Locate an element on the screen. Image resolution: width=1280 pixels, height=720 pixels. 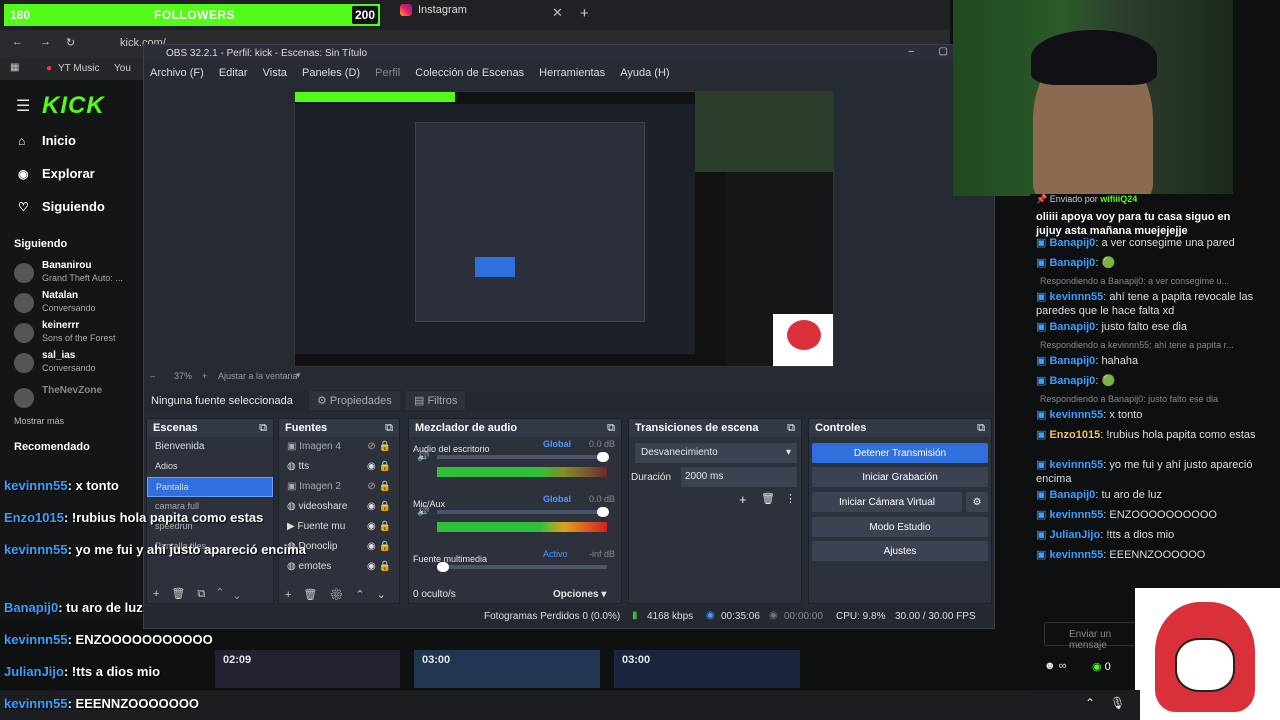
properties-button: ⚙ Propiedades is located at coordinates (354, 400).